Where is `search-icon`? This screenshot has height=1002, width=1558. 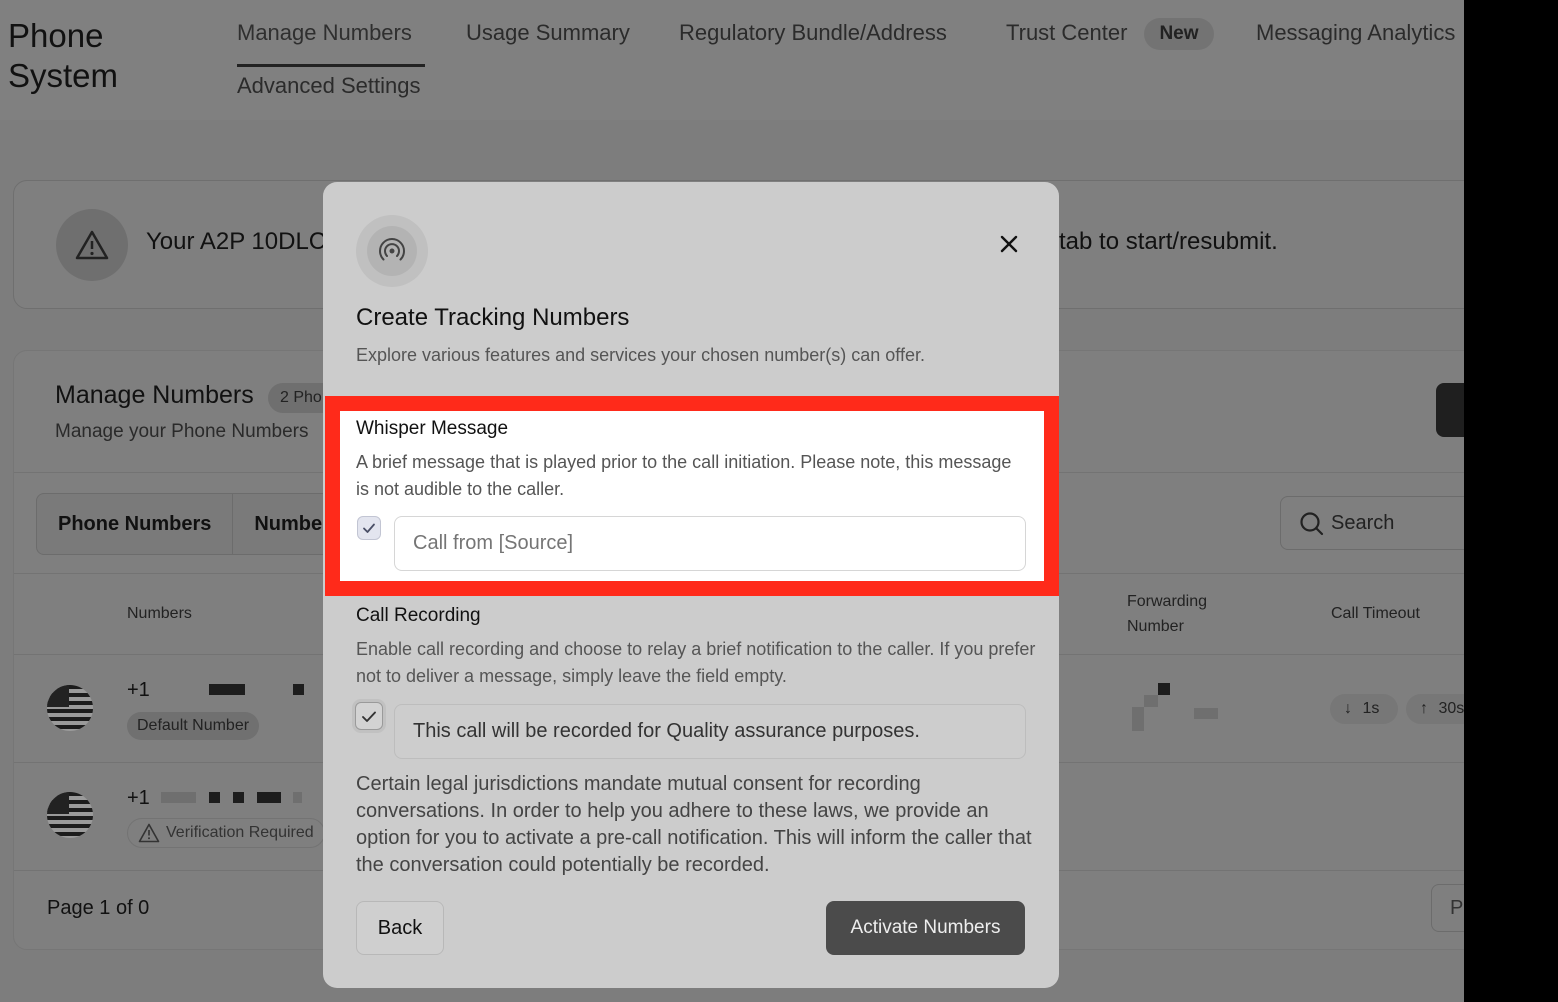
search-icon is located at coordinates (1312, 524).